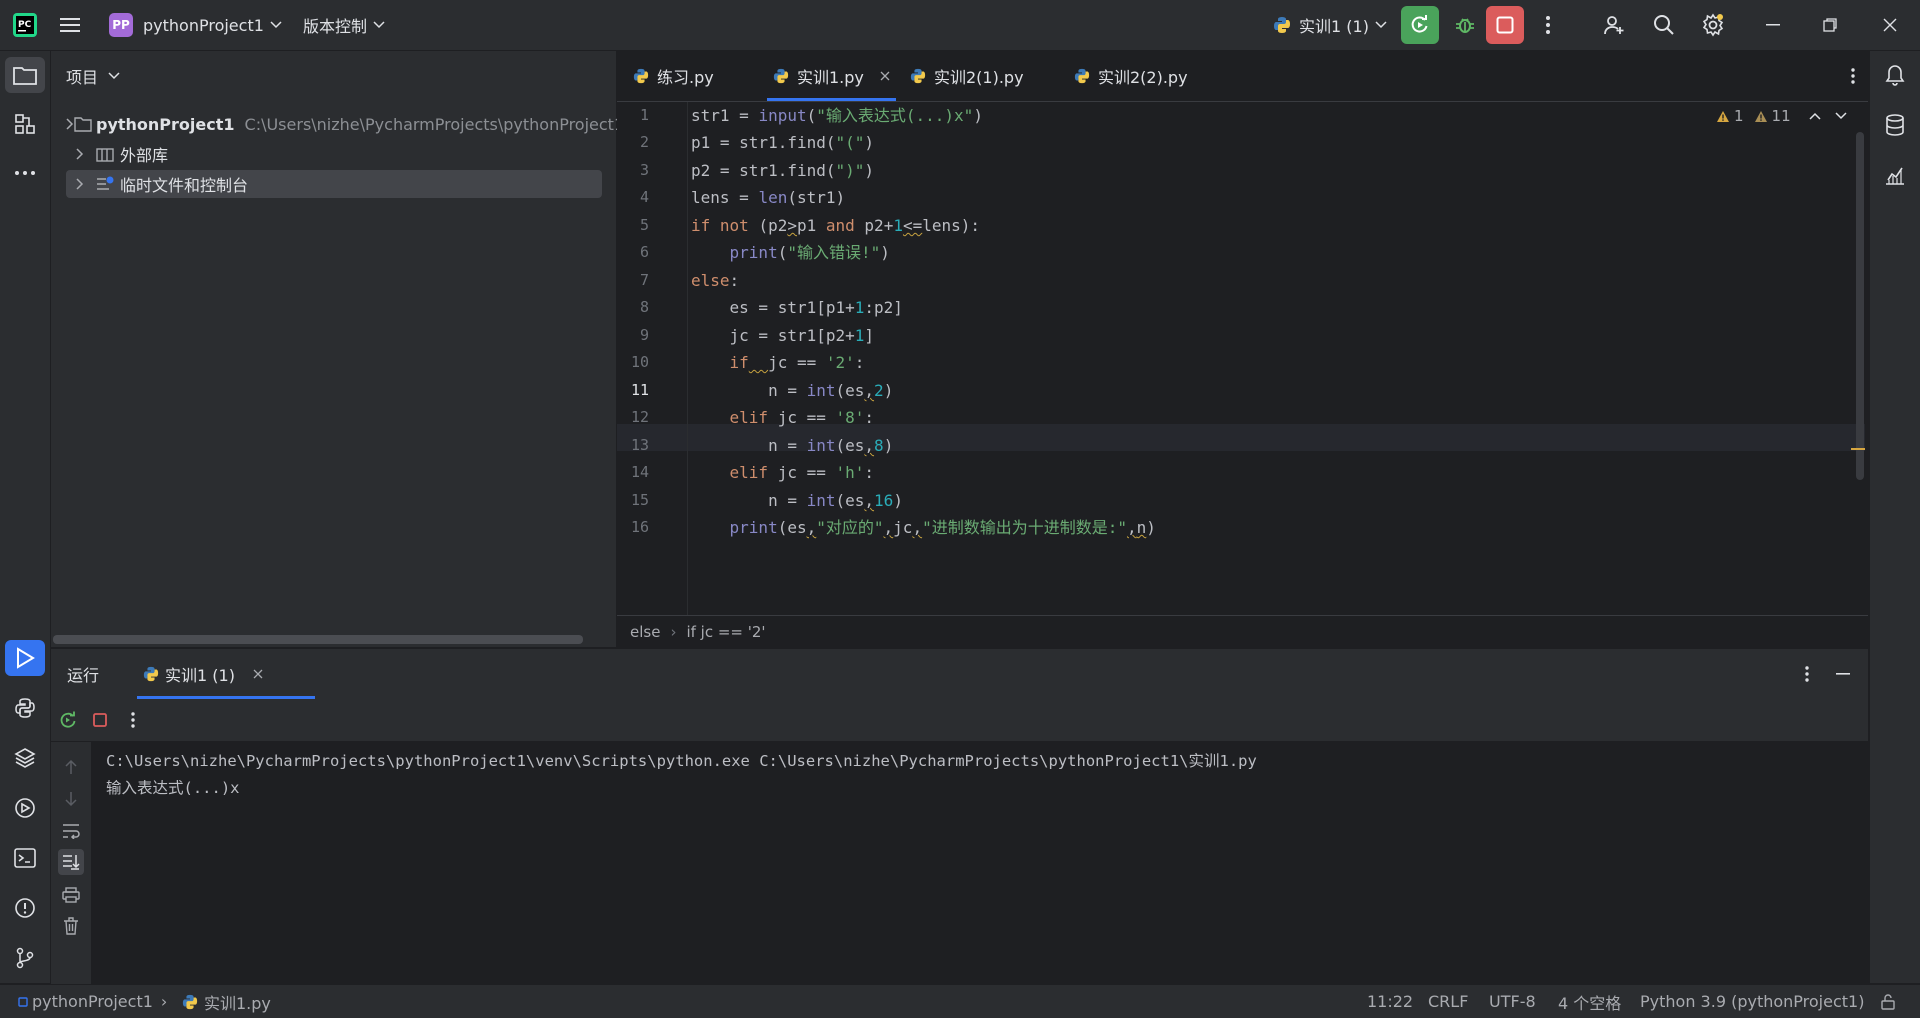 The image size is (1920, 1018). I want to click on terminal-icon, so click(25, 858).